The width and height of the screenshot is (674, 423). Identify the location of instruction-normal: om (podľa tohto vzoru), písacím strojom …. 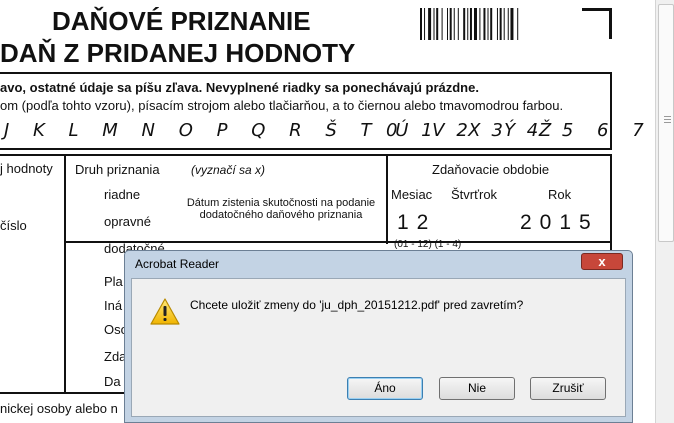
(282, 105).